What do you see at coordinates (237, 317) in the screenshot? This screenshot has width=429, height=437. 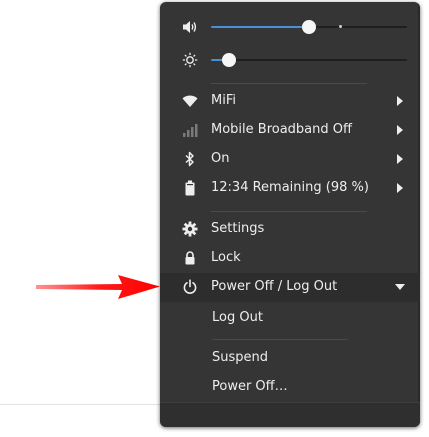 I see `log-out-label: Log Out` at bounding box center [237, 317].